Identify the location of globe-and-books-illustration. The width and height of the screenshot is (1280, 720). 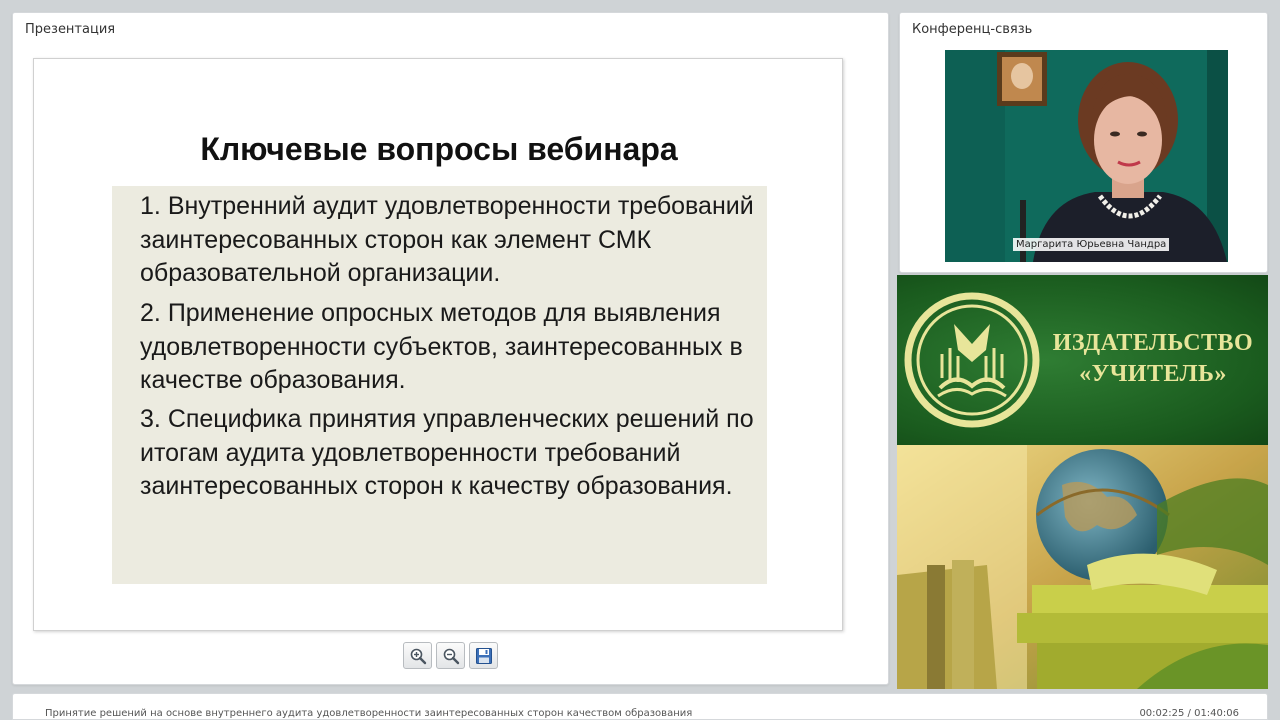
(1082, 567).